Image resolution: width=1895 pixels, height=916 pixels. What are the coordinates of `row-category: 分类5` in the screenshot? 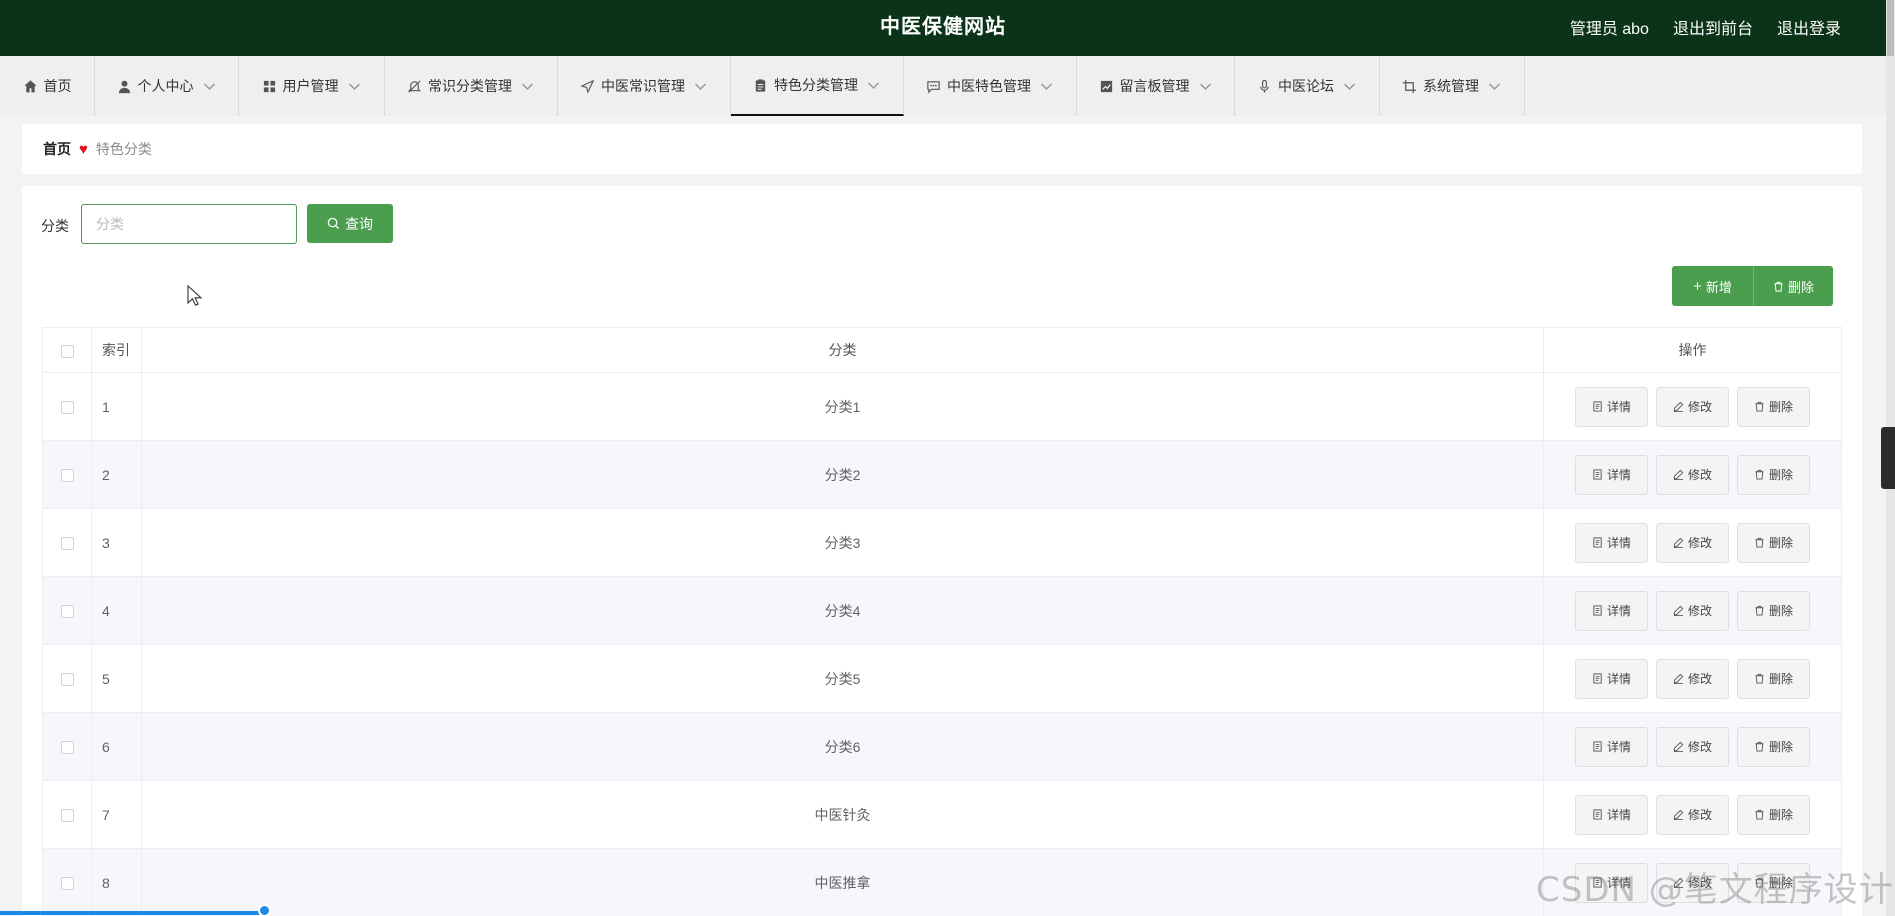 It's located at (842, 678).